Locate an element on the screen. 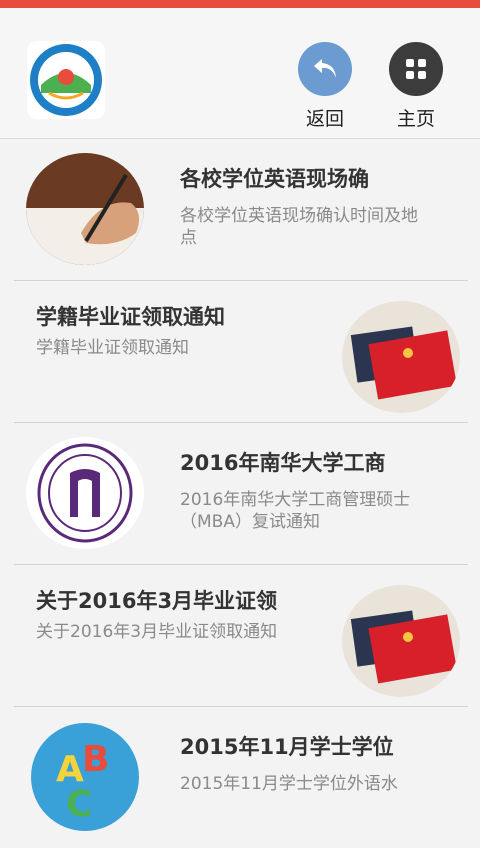 Image resolution: width=480 pixels, height=848 pixels. news-desc: 学籍毕业证领取通知 is located at coordinates (112, 348).